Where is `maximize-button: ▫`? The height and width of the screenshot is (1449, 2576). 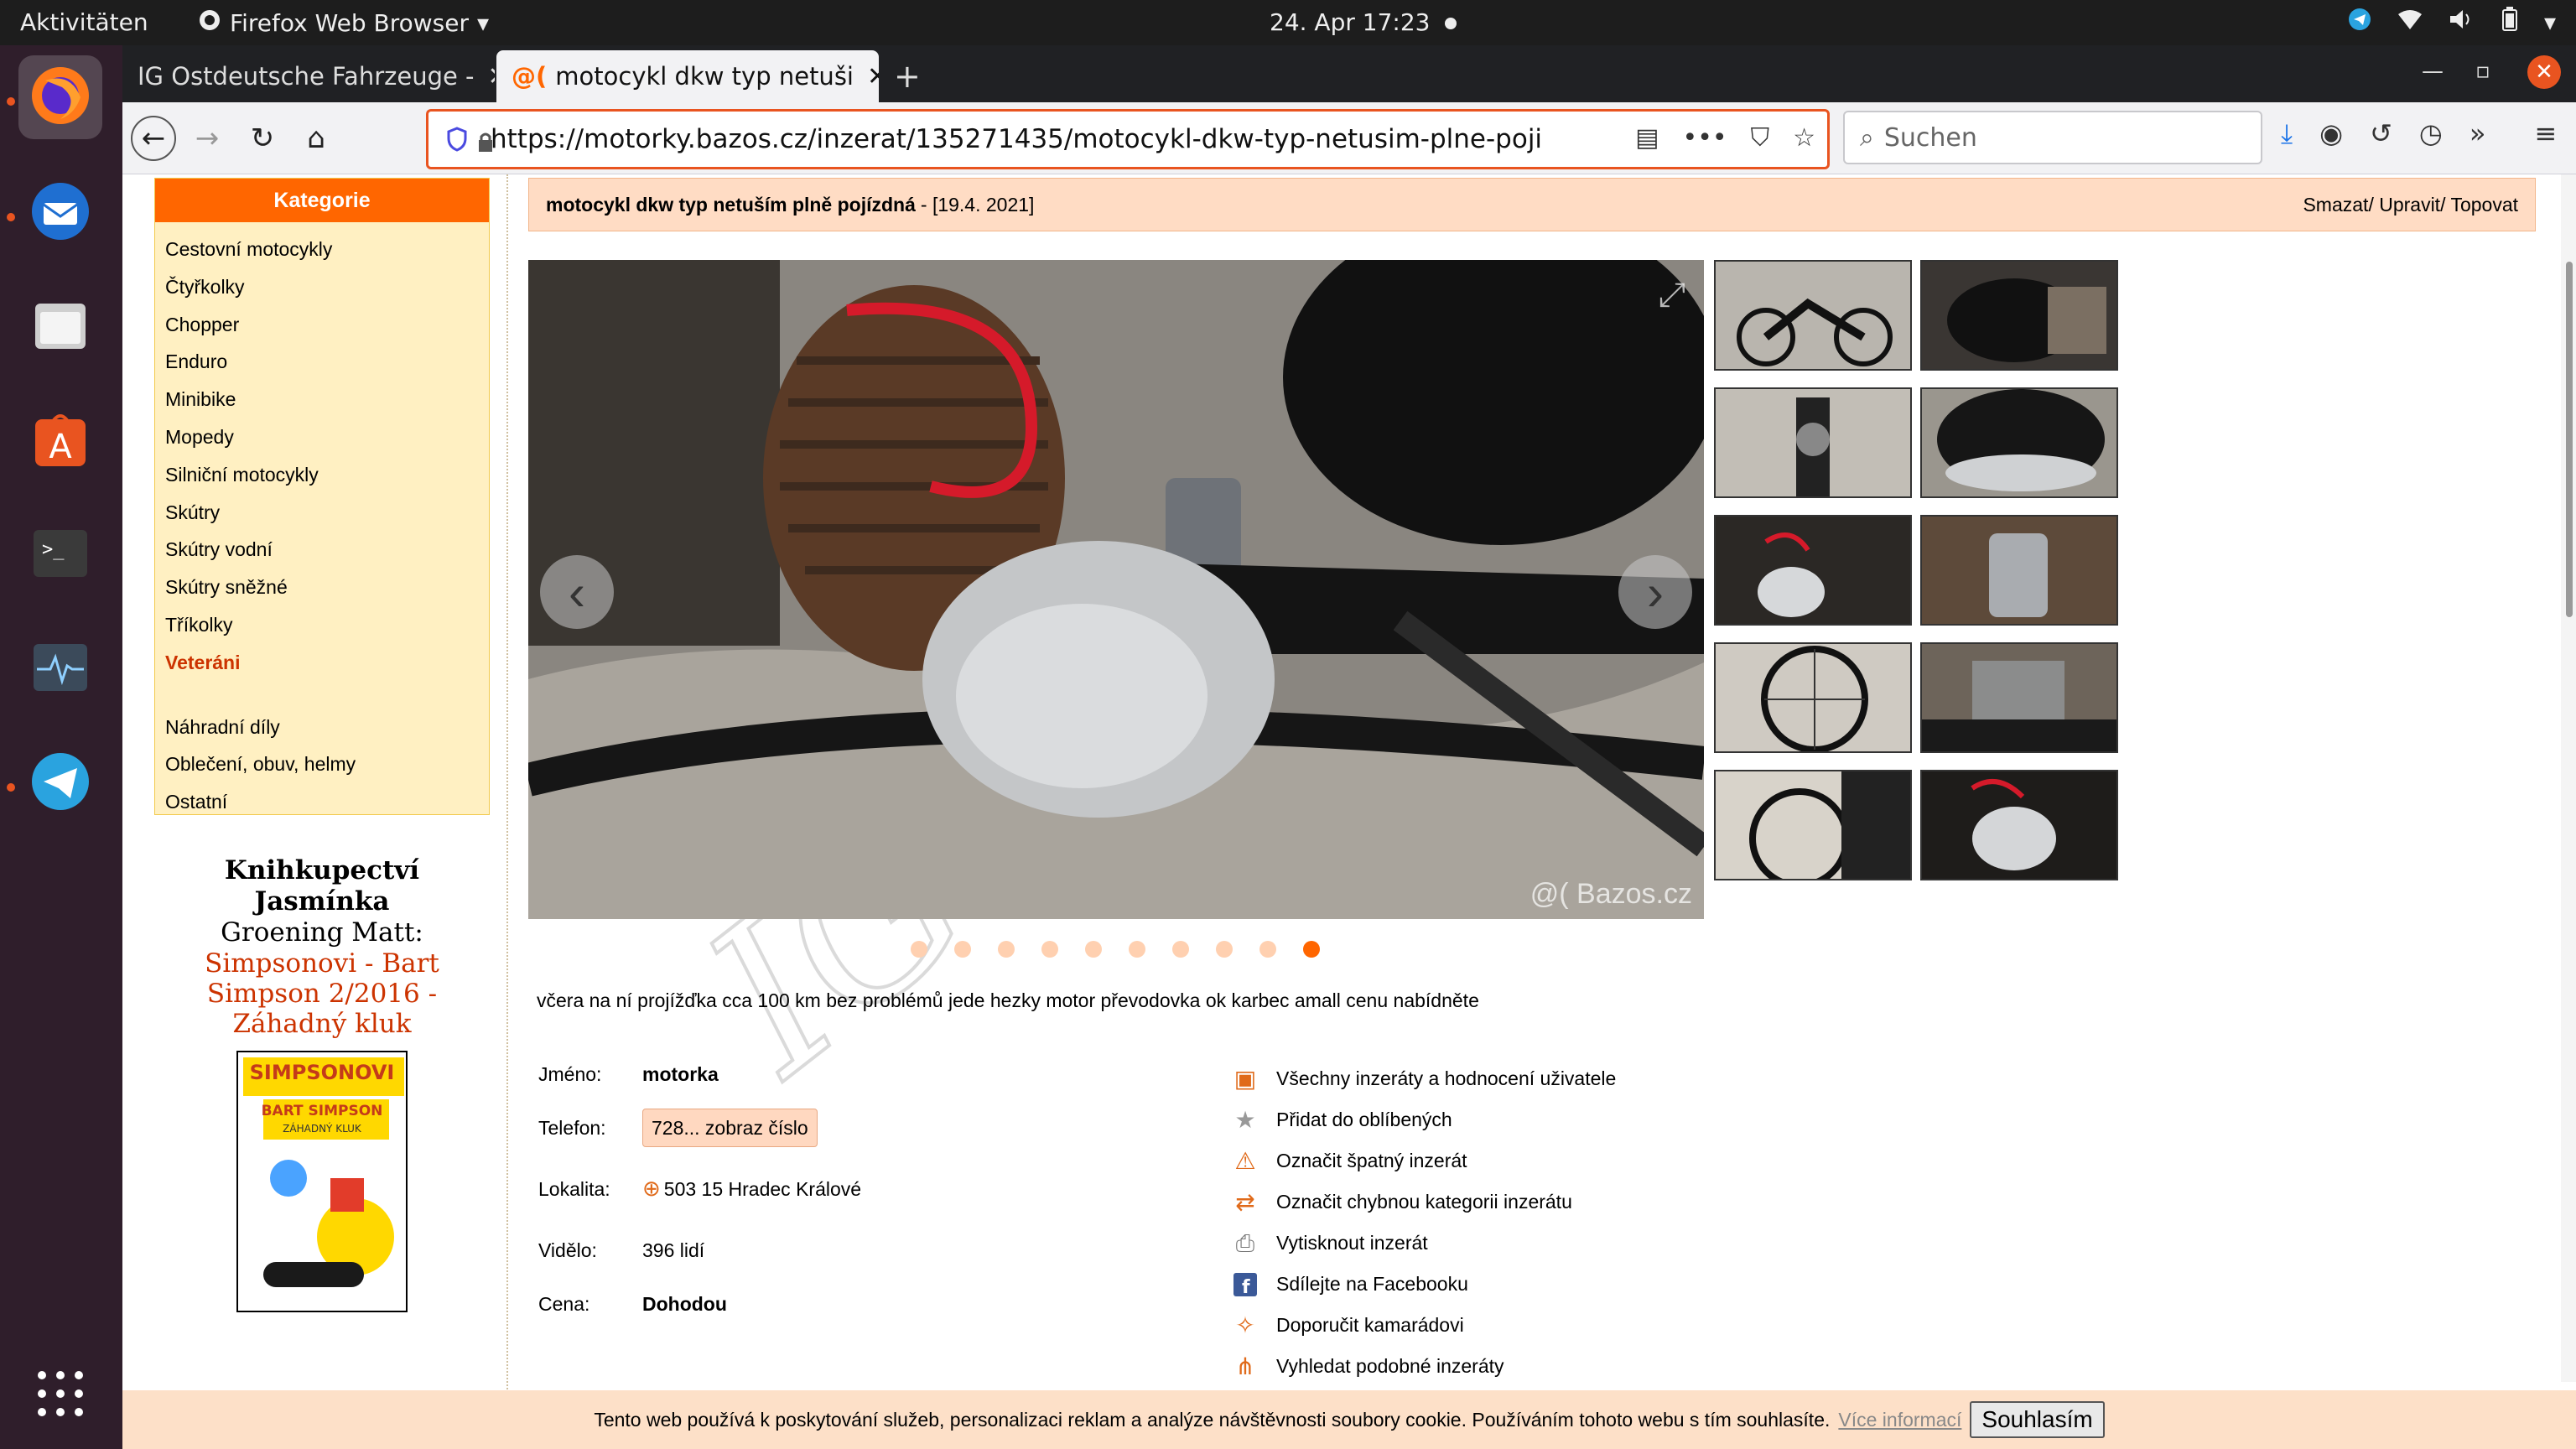
maximize-button: ▫ is located at coordinates (2482, 71).